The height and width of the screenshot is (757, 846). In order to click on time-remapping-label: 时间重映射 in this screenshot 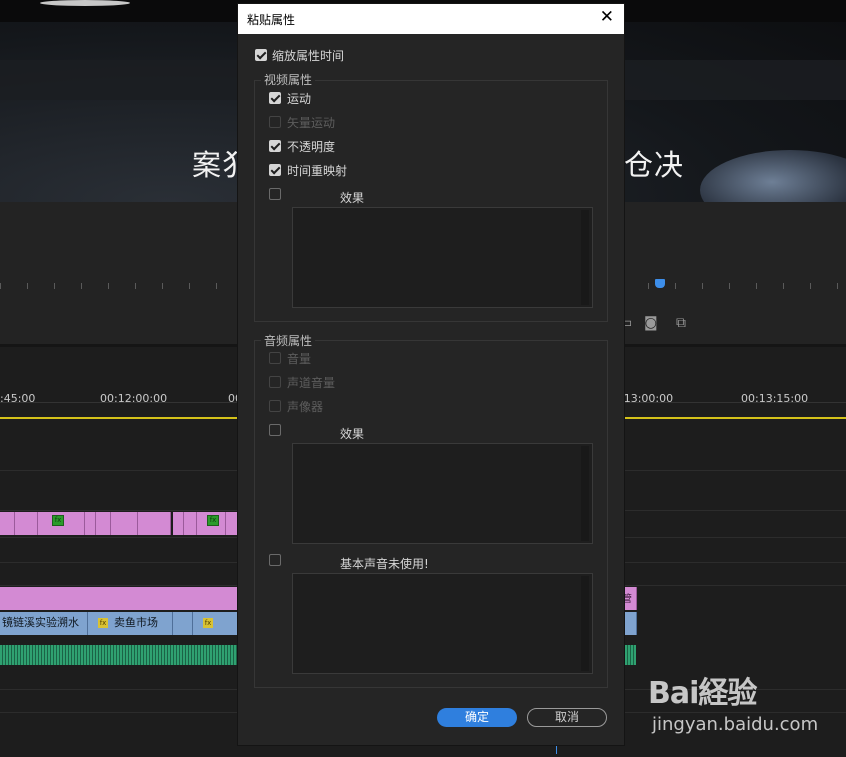, I will do `click(317, 171)`.